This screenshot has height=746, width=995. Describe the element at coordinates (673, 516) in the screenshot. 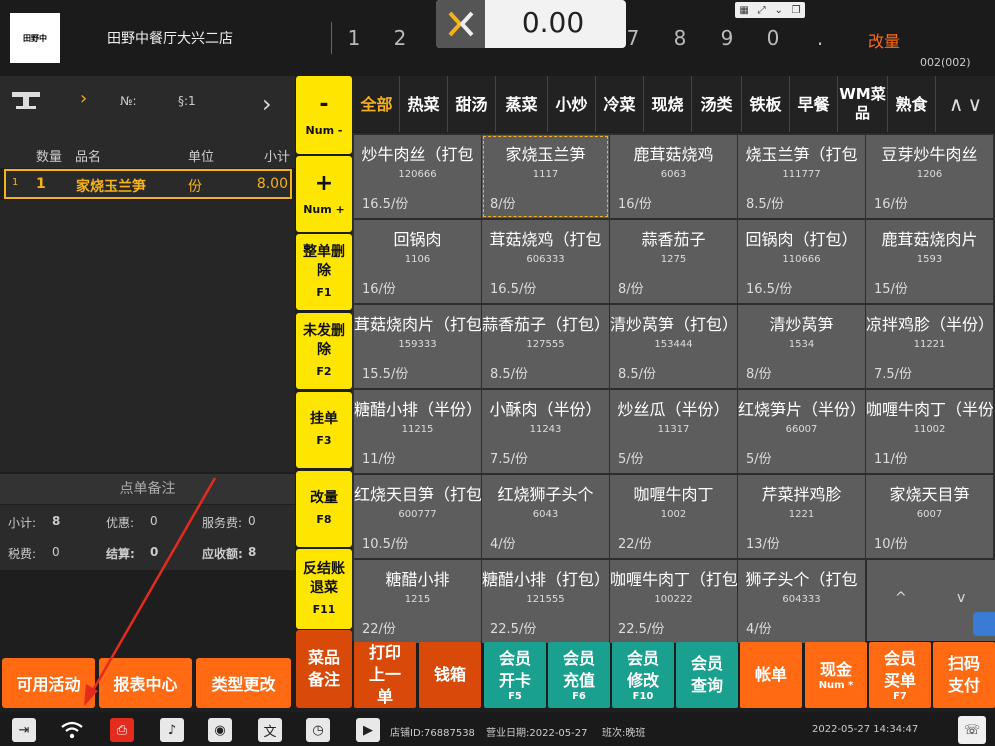

I see `dish-item: 咖喱牛肉丁 1002 22/份` at that location.